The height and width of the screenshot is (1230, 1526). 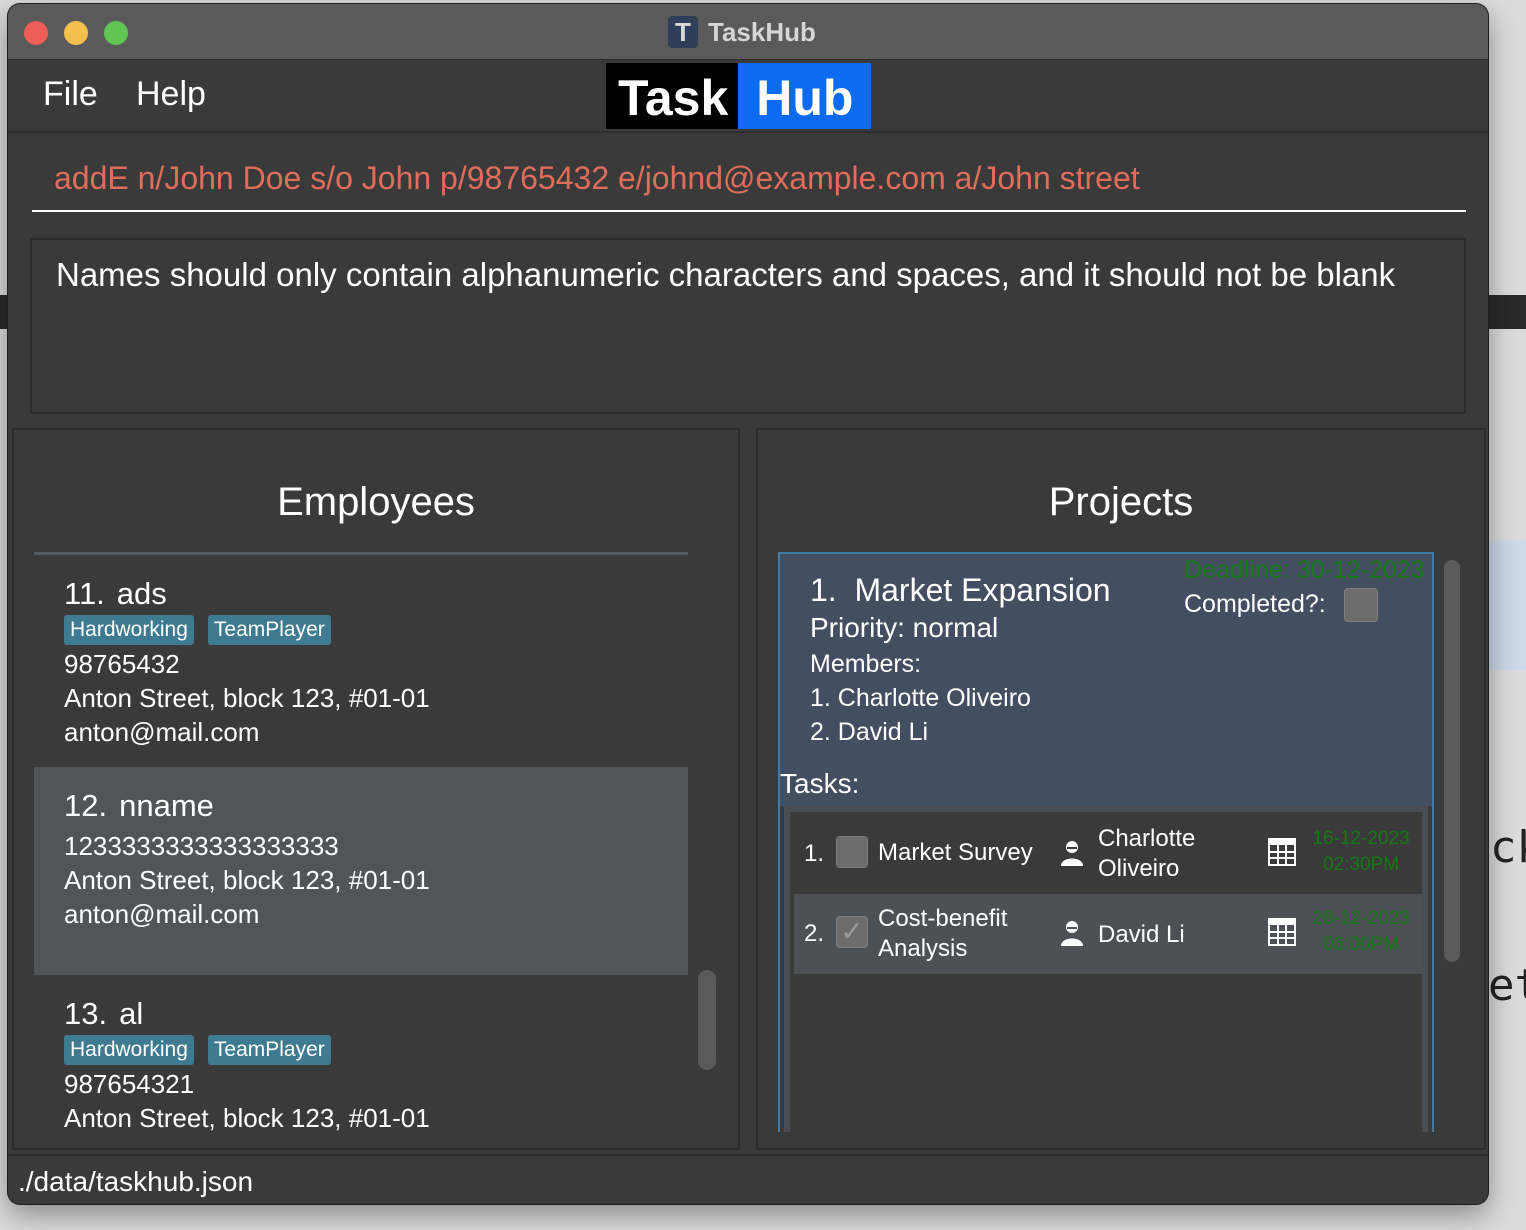 What do you see at coordinates (1361, 864) in the screenshot?
I see `task-due-time: 02:30PM` at bounding box center [1361, 864].